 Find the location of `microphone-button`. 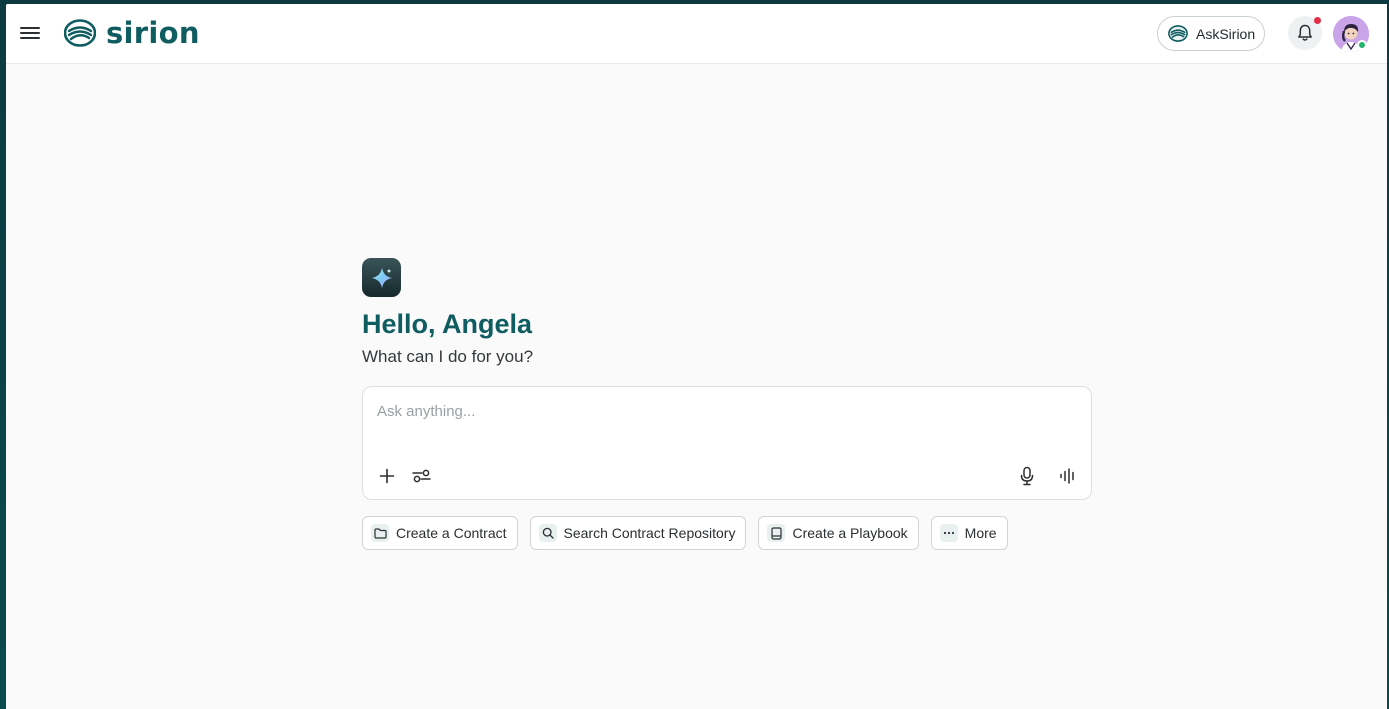

microphone-button is located at coordinates (1027, 476).